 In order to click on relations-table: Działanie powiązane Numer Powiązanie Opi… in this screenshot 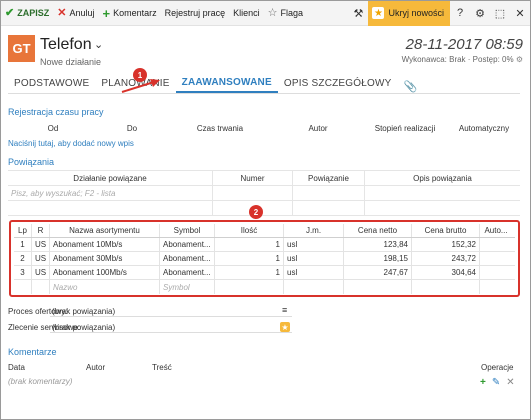, I will do `click(264, 193)`.